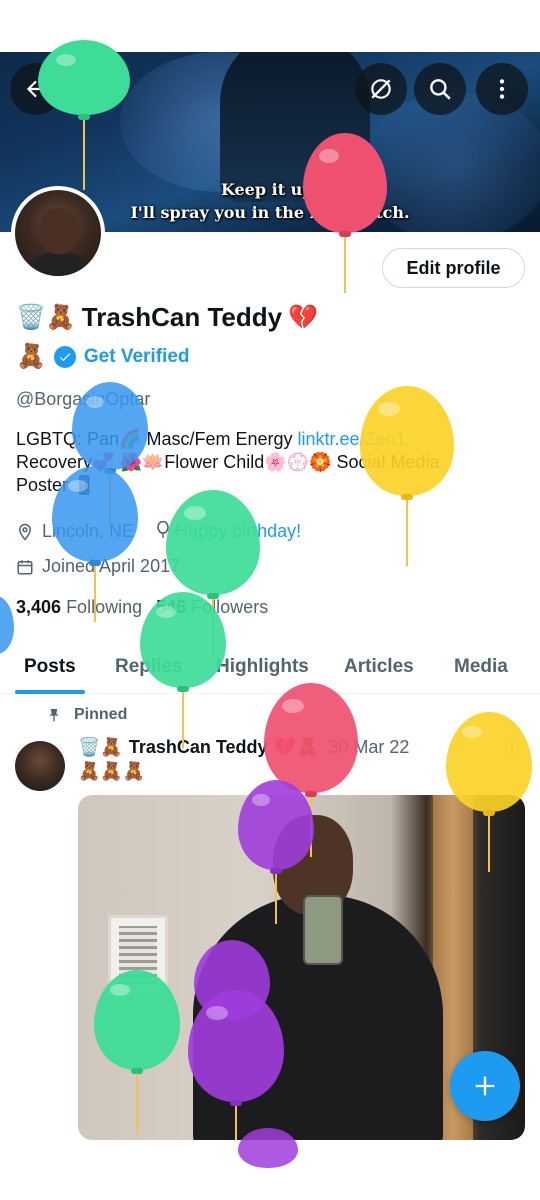 The width and height of the screenshot is (540, 1200). I want to click on name-emoji: 🧸, so click(31, 356).